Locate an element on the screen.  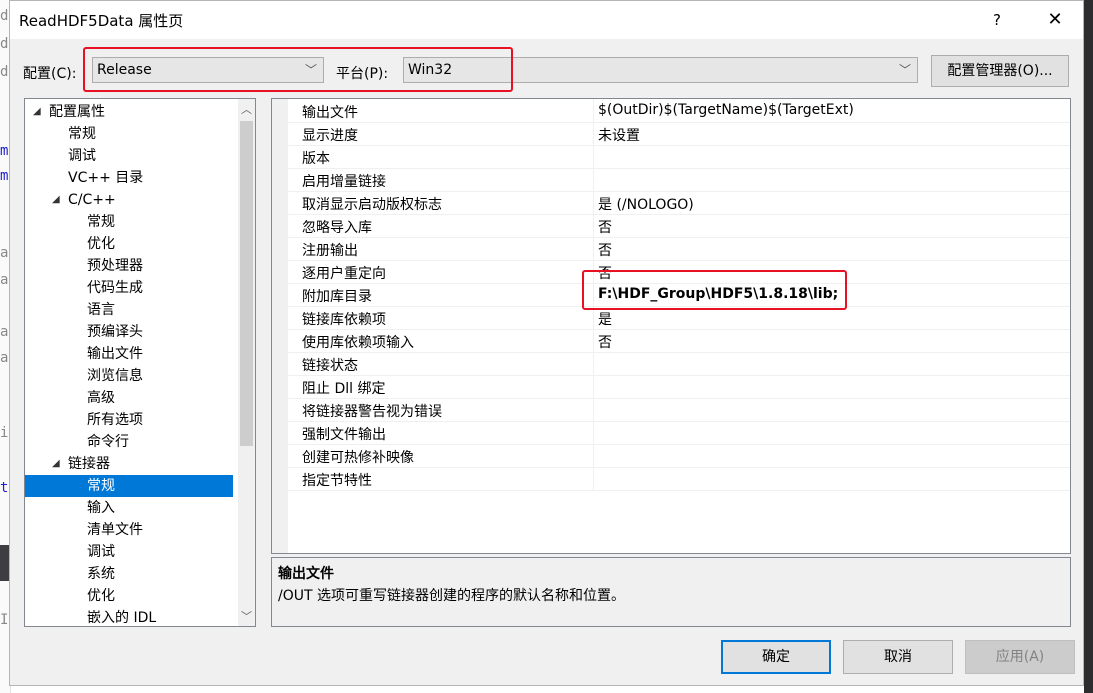
tree-item-label: 系统 is located at coordinates (101, 574).